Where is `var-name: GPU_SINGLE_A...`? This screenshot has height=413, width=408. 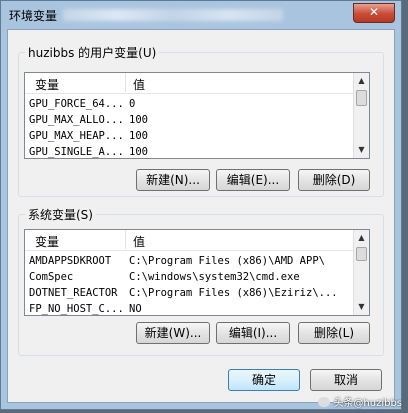 var-name: GPU_SINGLE_A... is located at coordinates (76, 152).